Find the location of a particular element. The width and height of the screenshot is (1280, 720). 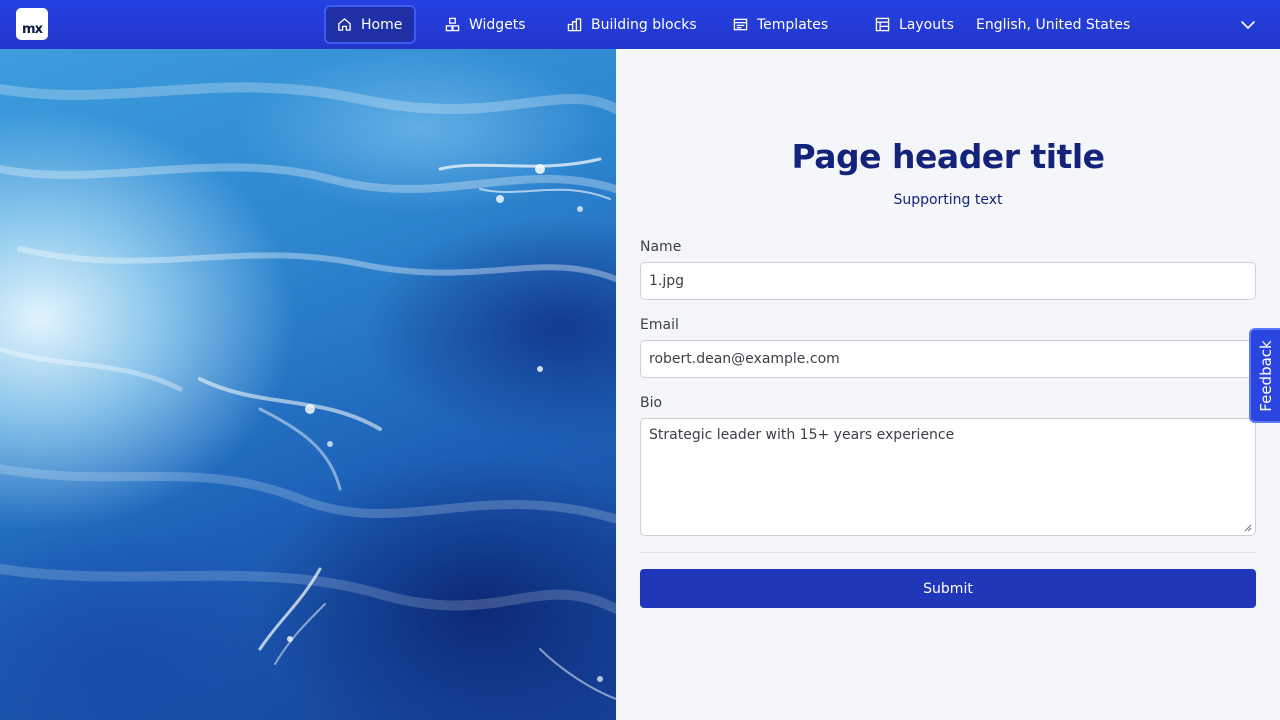

name-label: Name is located at coordinates (661, 247).